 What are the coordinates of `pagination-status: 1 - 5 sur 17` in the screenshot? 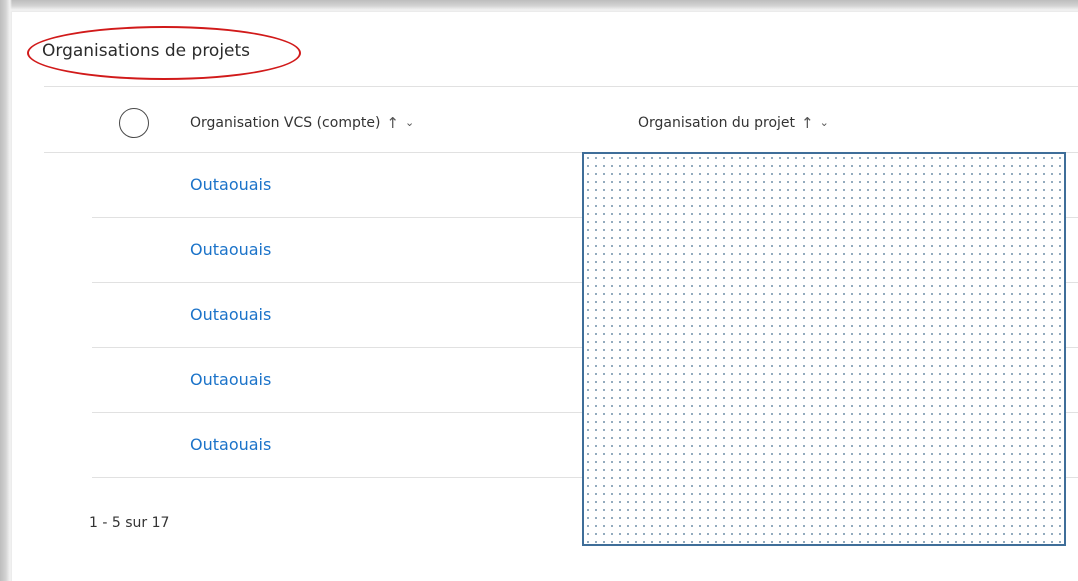 It's located at (129, 523).